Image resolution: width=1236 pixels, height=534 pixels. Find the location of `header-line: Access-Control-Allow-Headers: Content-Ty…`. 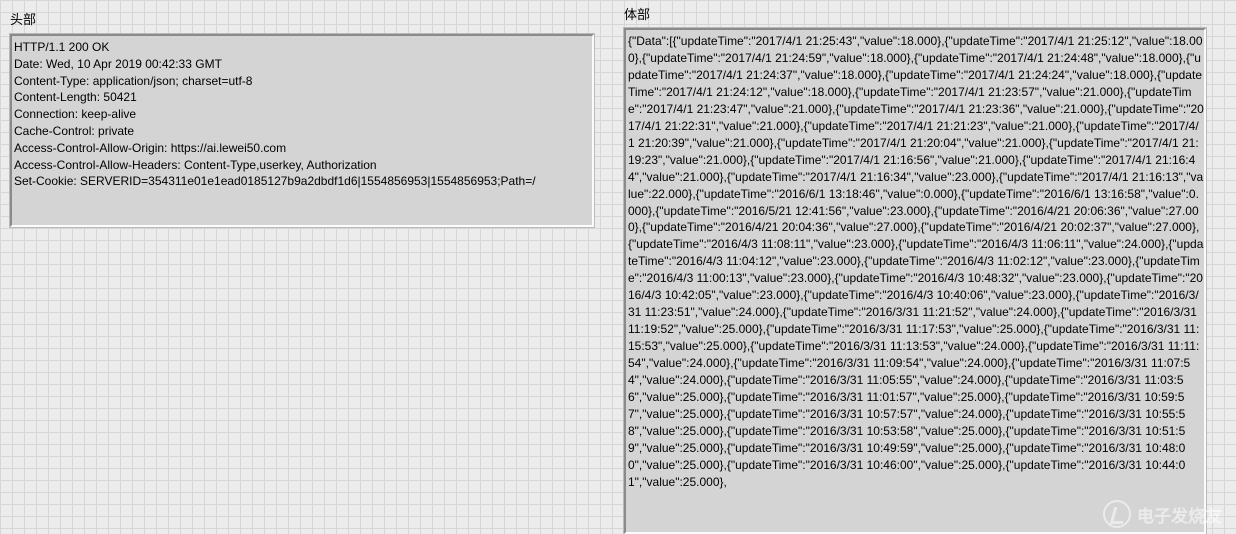

header-line: Access-Control-Allow-Headers: Content-Ty… is located at coordinates (195, 164).